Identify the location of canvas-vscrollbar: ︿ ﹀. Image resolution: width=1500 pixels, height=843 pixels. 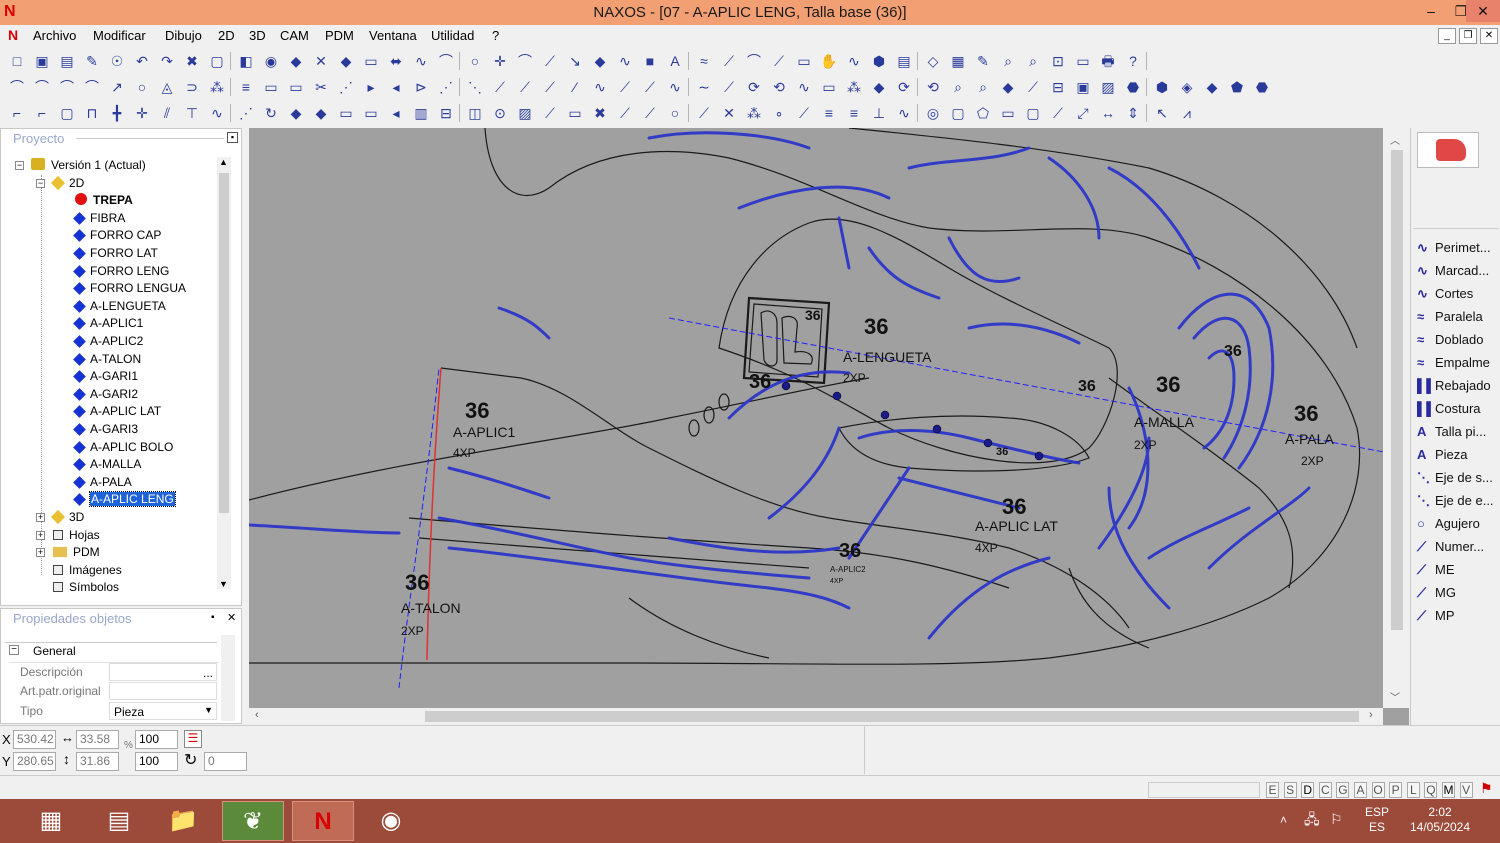
(1396, 418).